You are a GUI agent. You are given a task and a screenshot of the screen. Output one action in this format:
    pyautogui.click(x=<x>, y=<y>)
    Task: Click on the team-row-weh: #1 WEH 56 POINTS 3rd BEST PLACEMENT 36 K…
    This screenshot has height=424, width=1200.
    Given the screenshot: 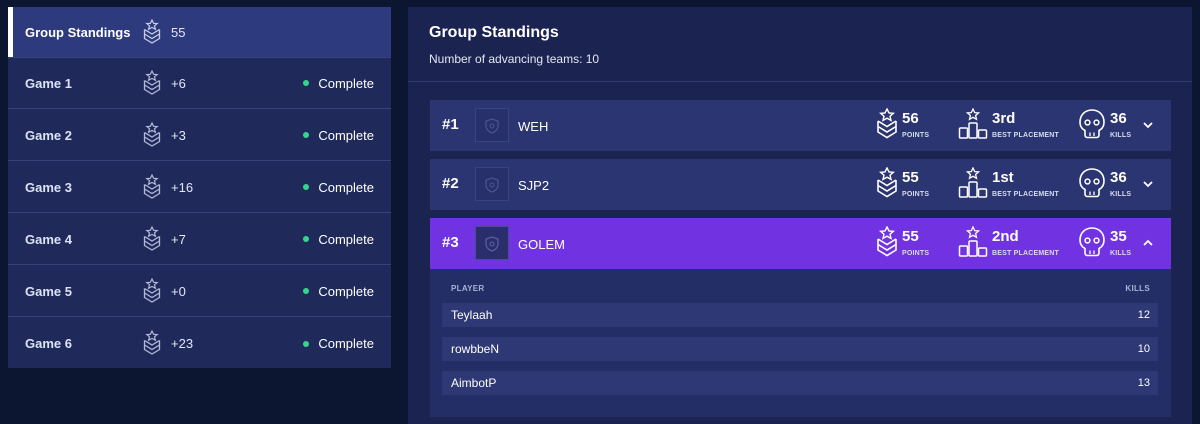 What is the action you would take?
    pyautogui.click(x=800, y=125)
    